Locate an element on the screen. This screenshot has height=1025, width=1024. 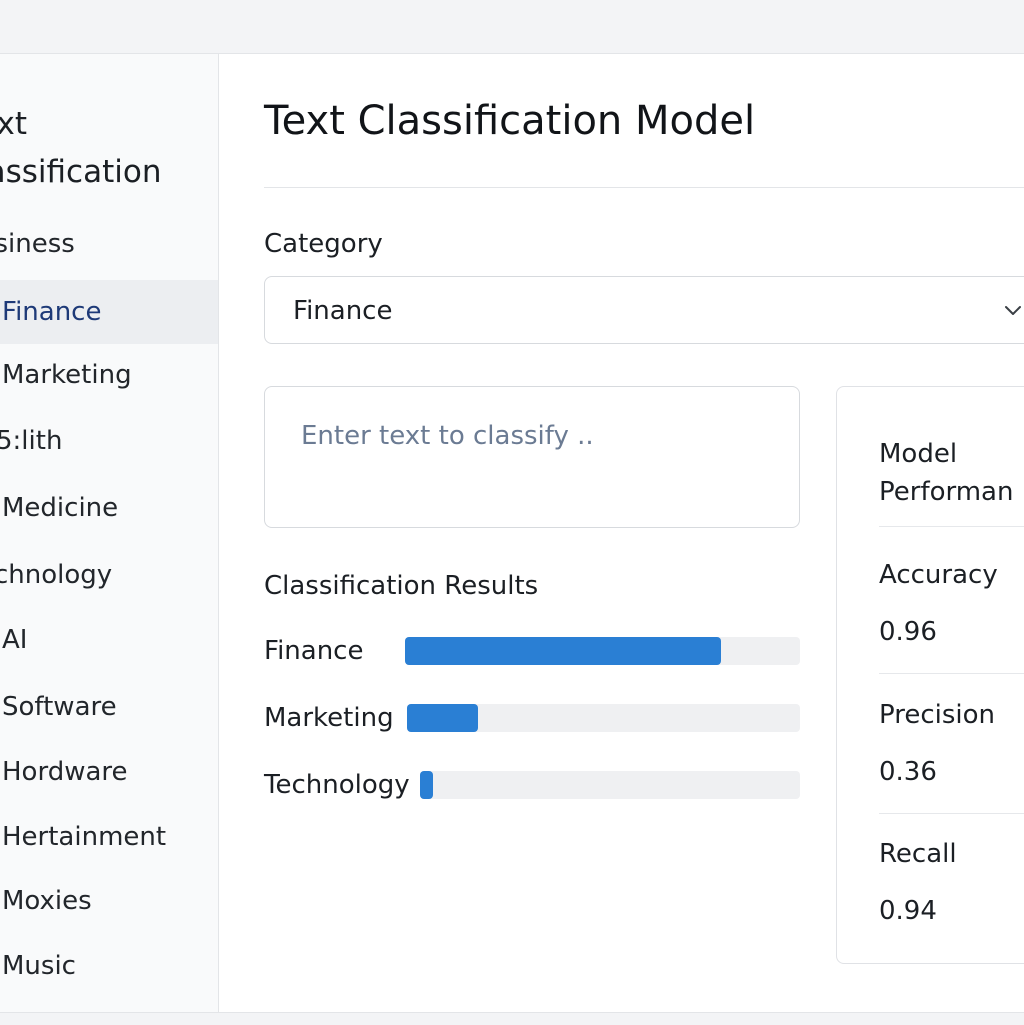
app-top-bar is located at coordinates (512, 27).